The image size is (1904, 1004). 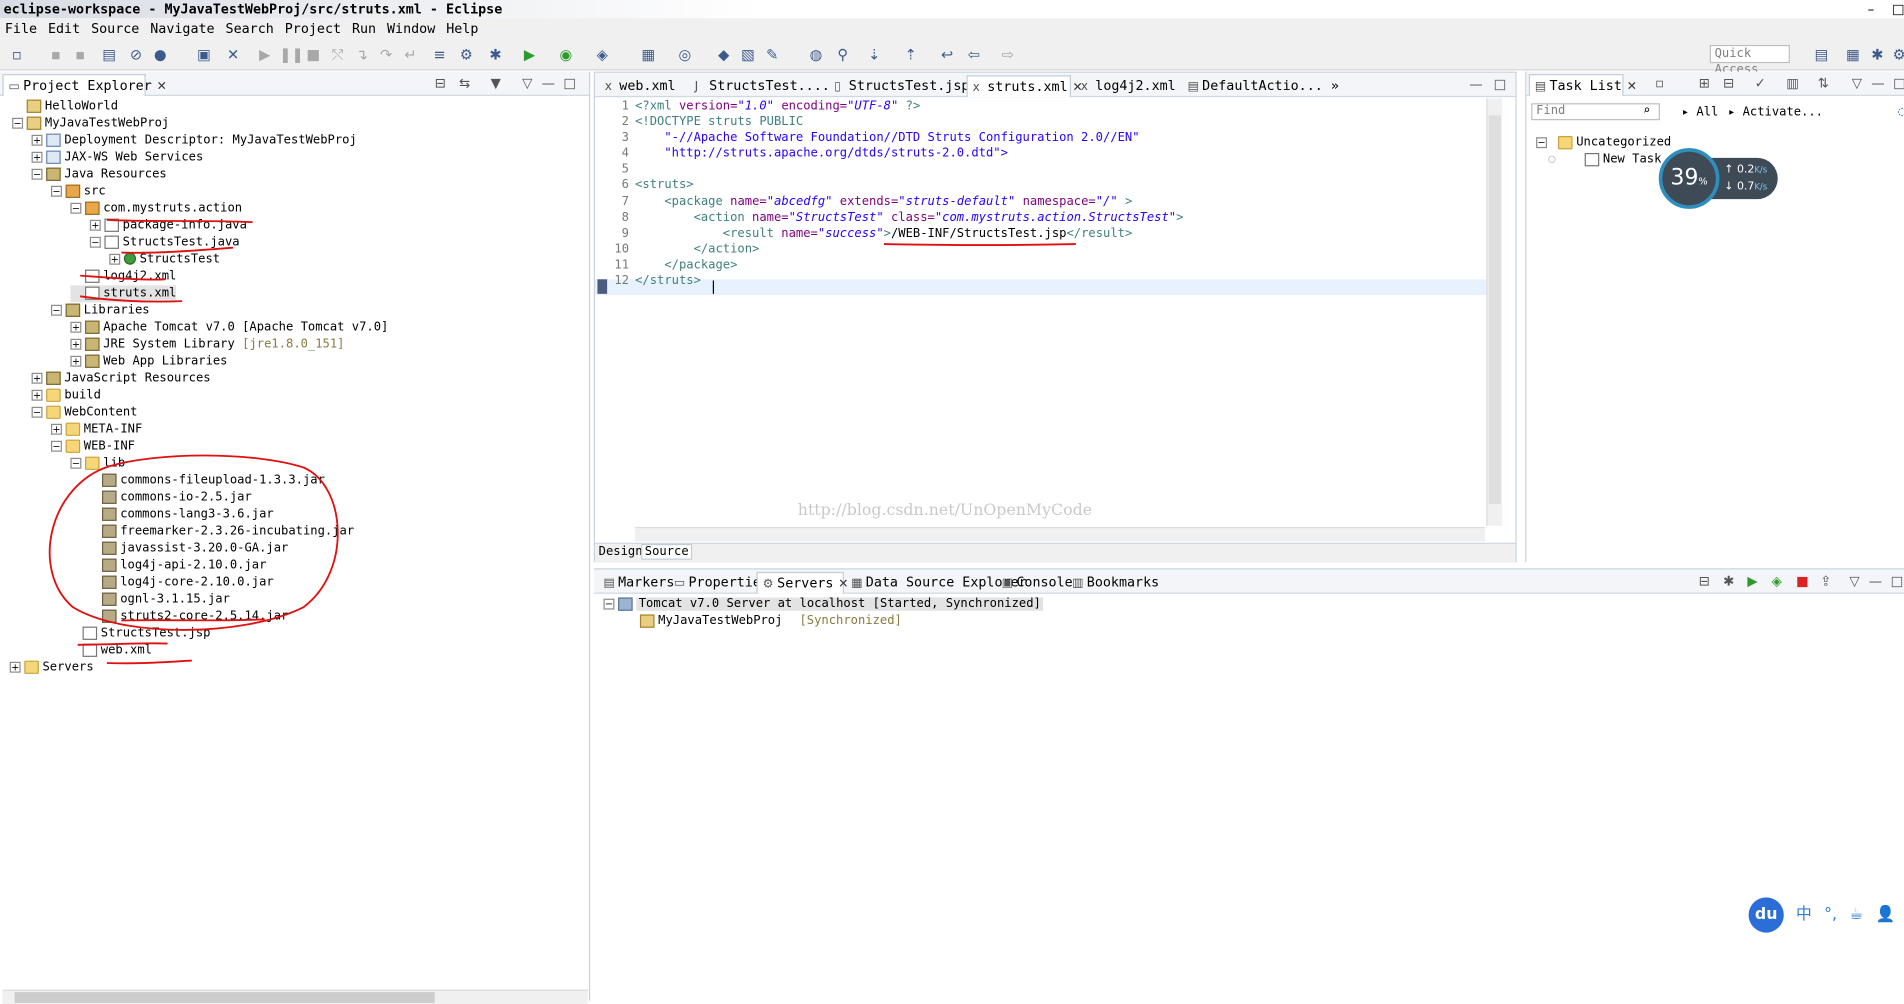 I want to click on new-server-icon: ▦, so click(x=648, y=54).